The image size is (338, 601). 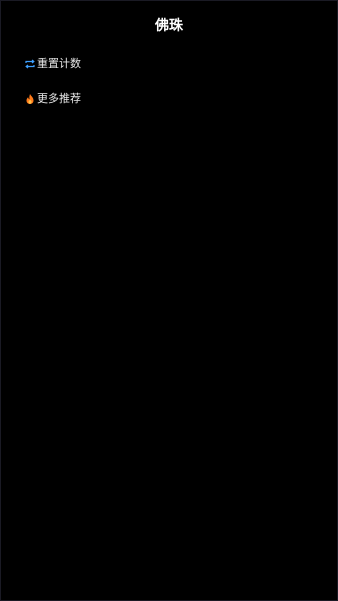 I want to click on repeat-icon, so click(x=30, y=64).